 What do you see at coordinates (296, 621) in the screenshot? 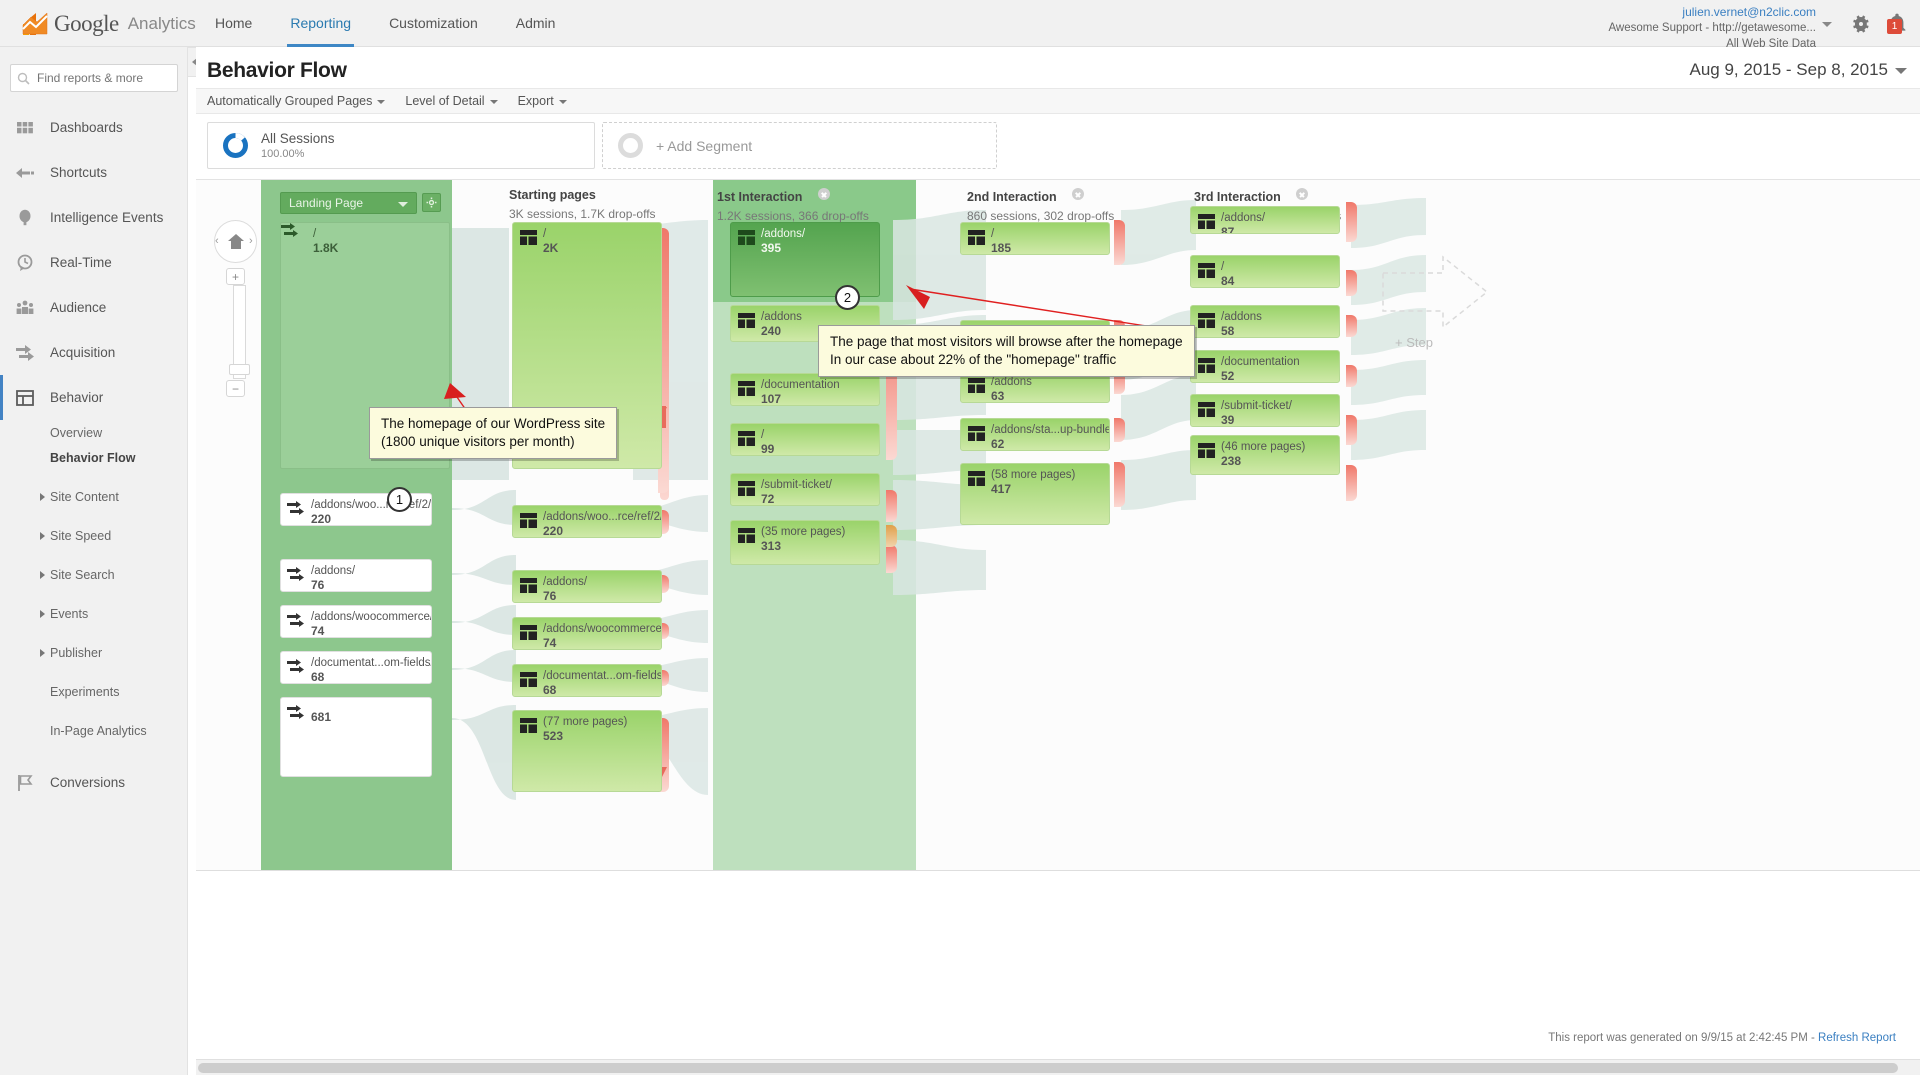
I see `arrows-icon` at bounding box center [296, 621].